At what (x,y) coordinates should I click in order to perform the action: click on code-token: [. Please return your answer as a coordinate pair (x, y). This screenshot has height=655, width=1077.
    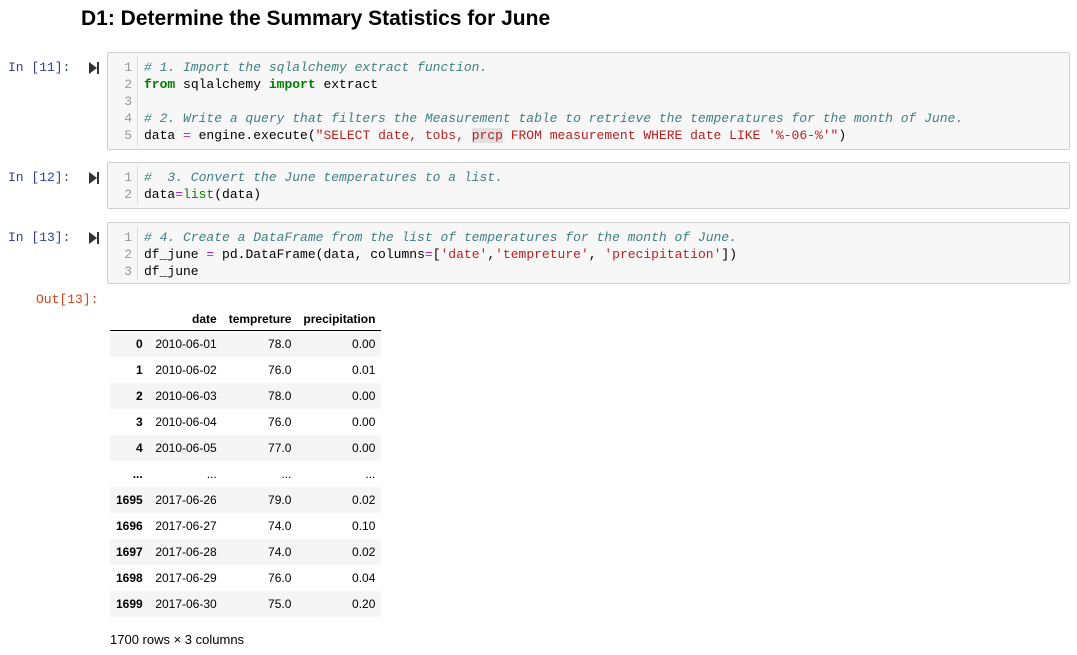
    Looking at the image, I should click on (436, 254).